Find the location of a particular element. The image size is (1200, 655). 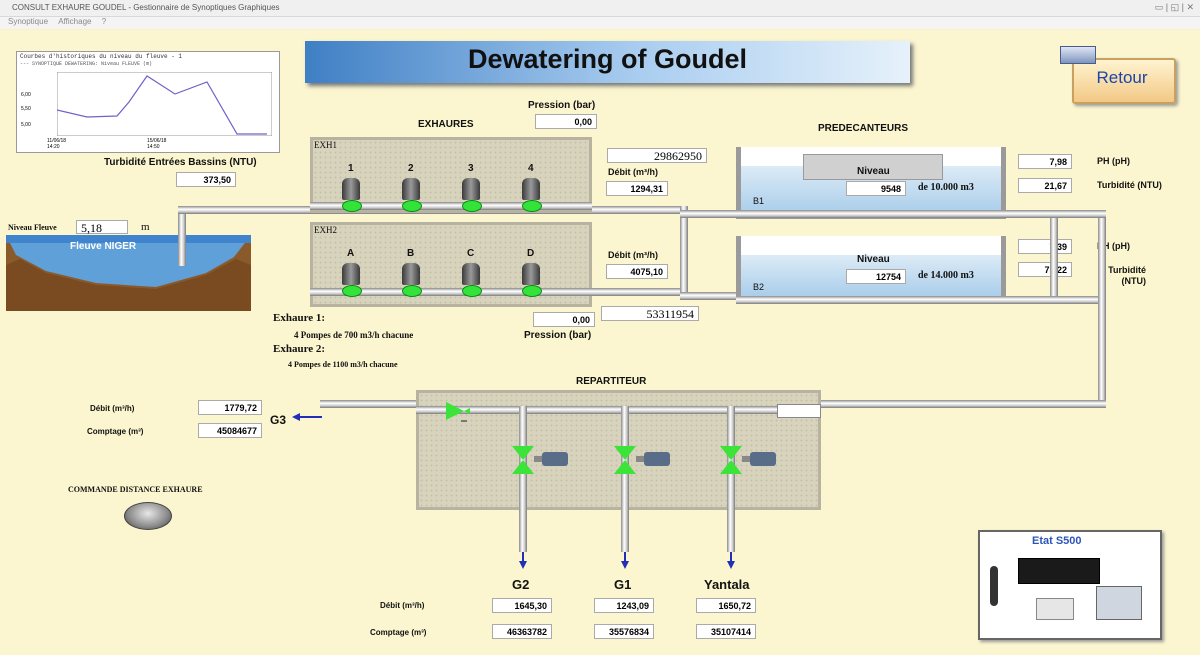

trend-ytick: 5,50 is located at coordinates (26, 109).